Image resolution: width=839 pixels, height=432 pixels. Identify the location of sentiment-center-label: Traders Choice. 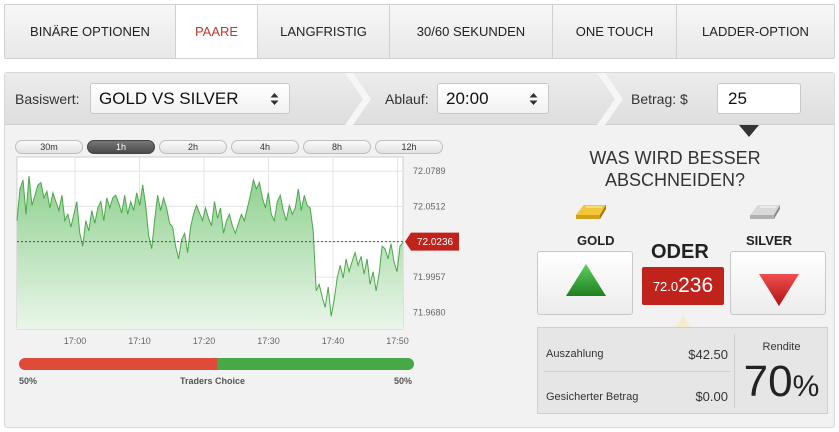
(213, 381).